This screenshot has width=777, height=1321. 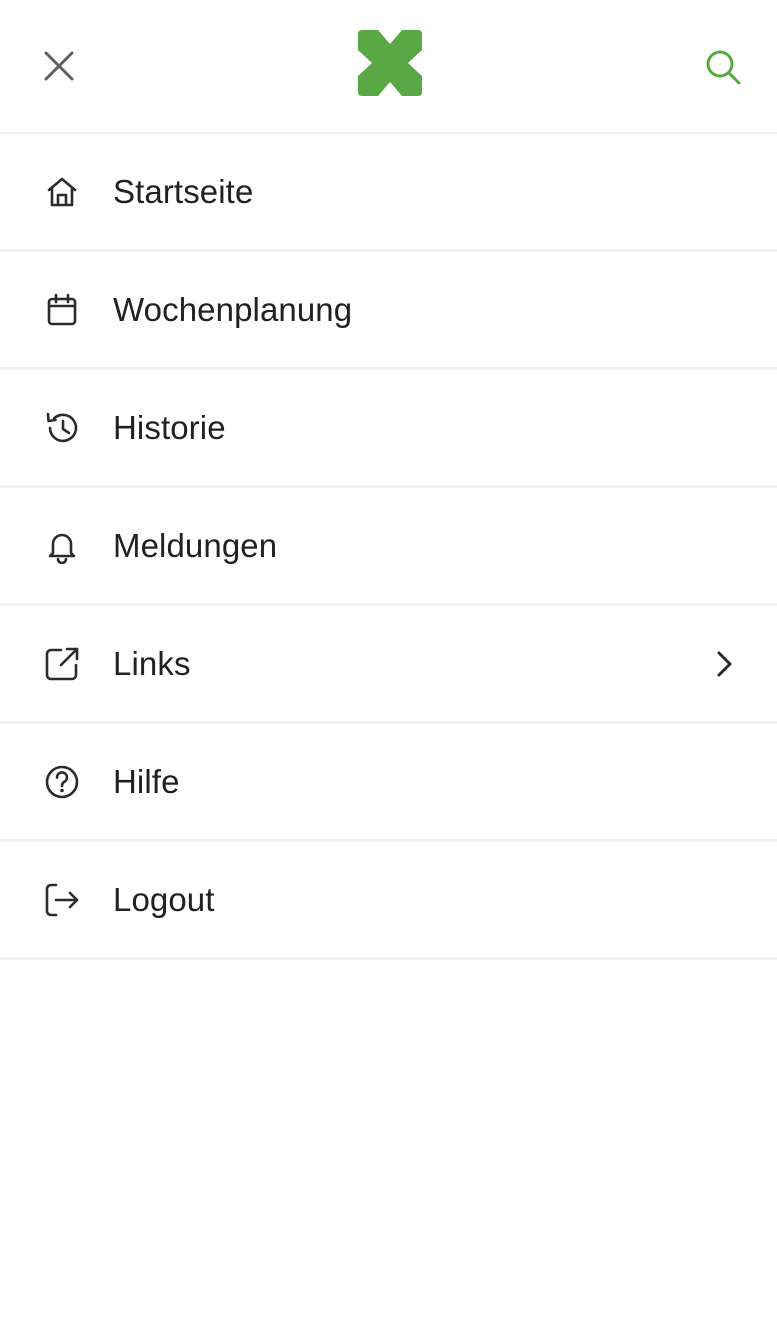 I want to click on menu-item-historie: Historie, so click(x=388, y=429).